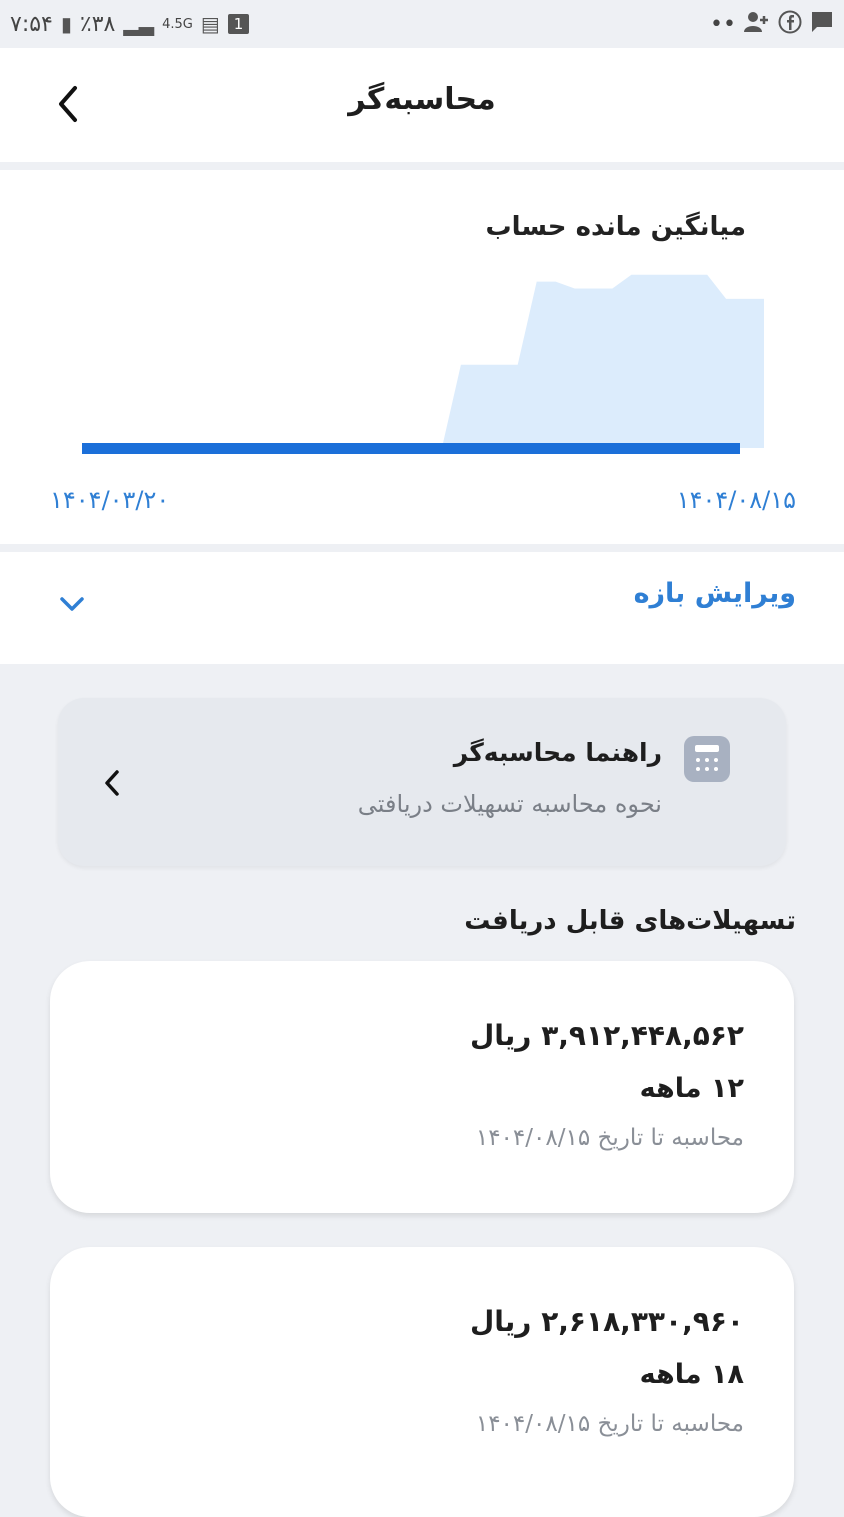 The height and width of the screenshot is (1517, 844). I want to click on calculator-icon, so click(707, 759).